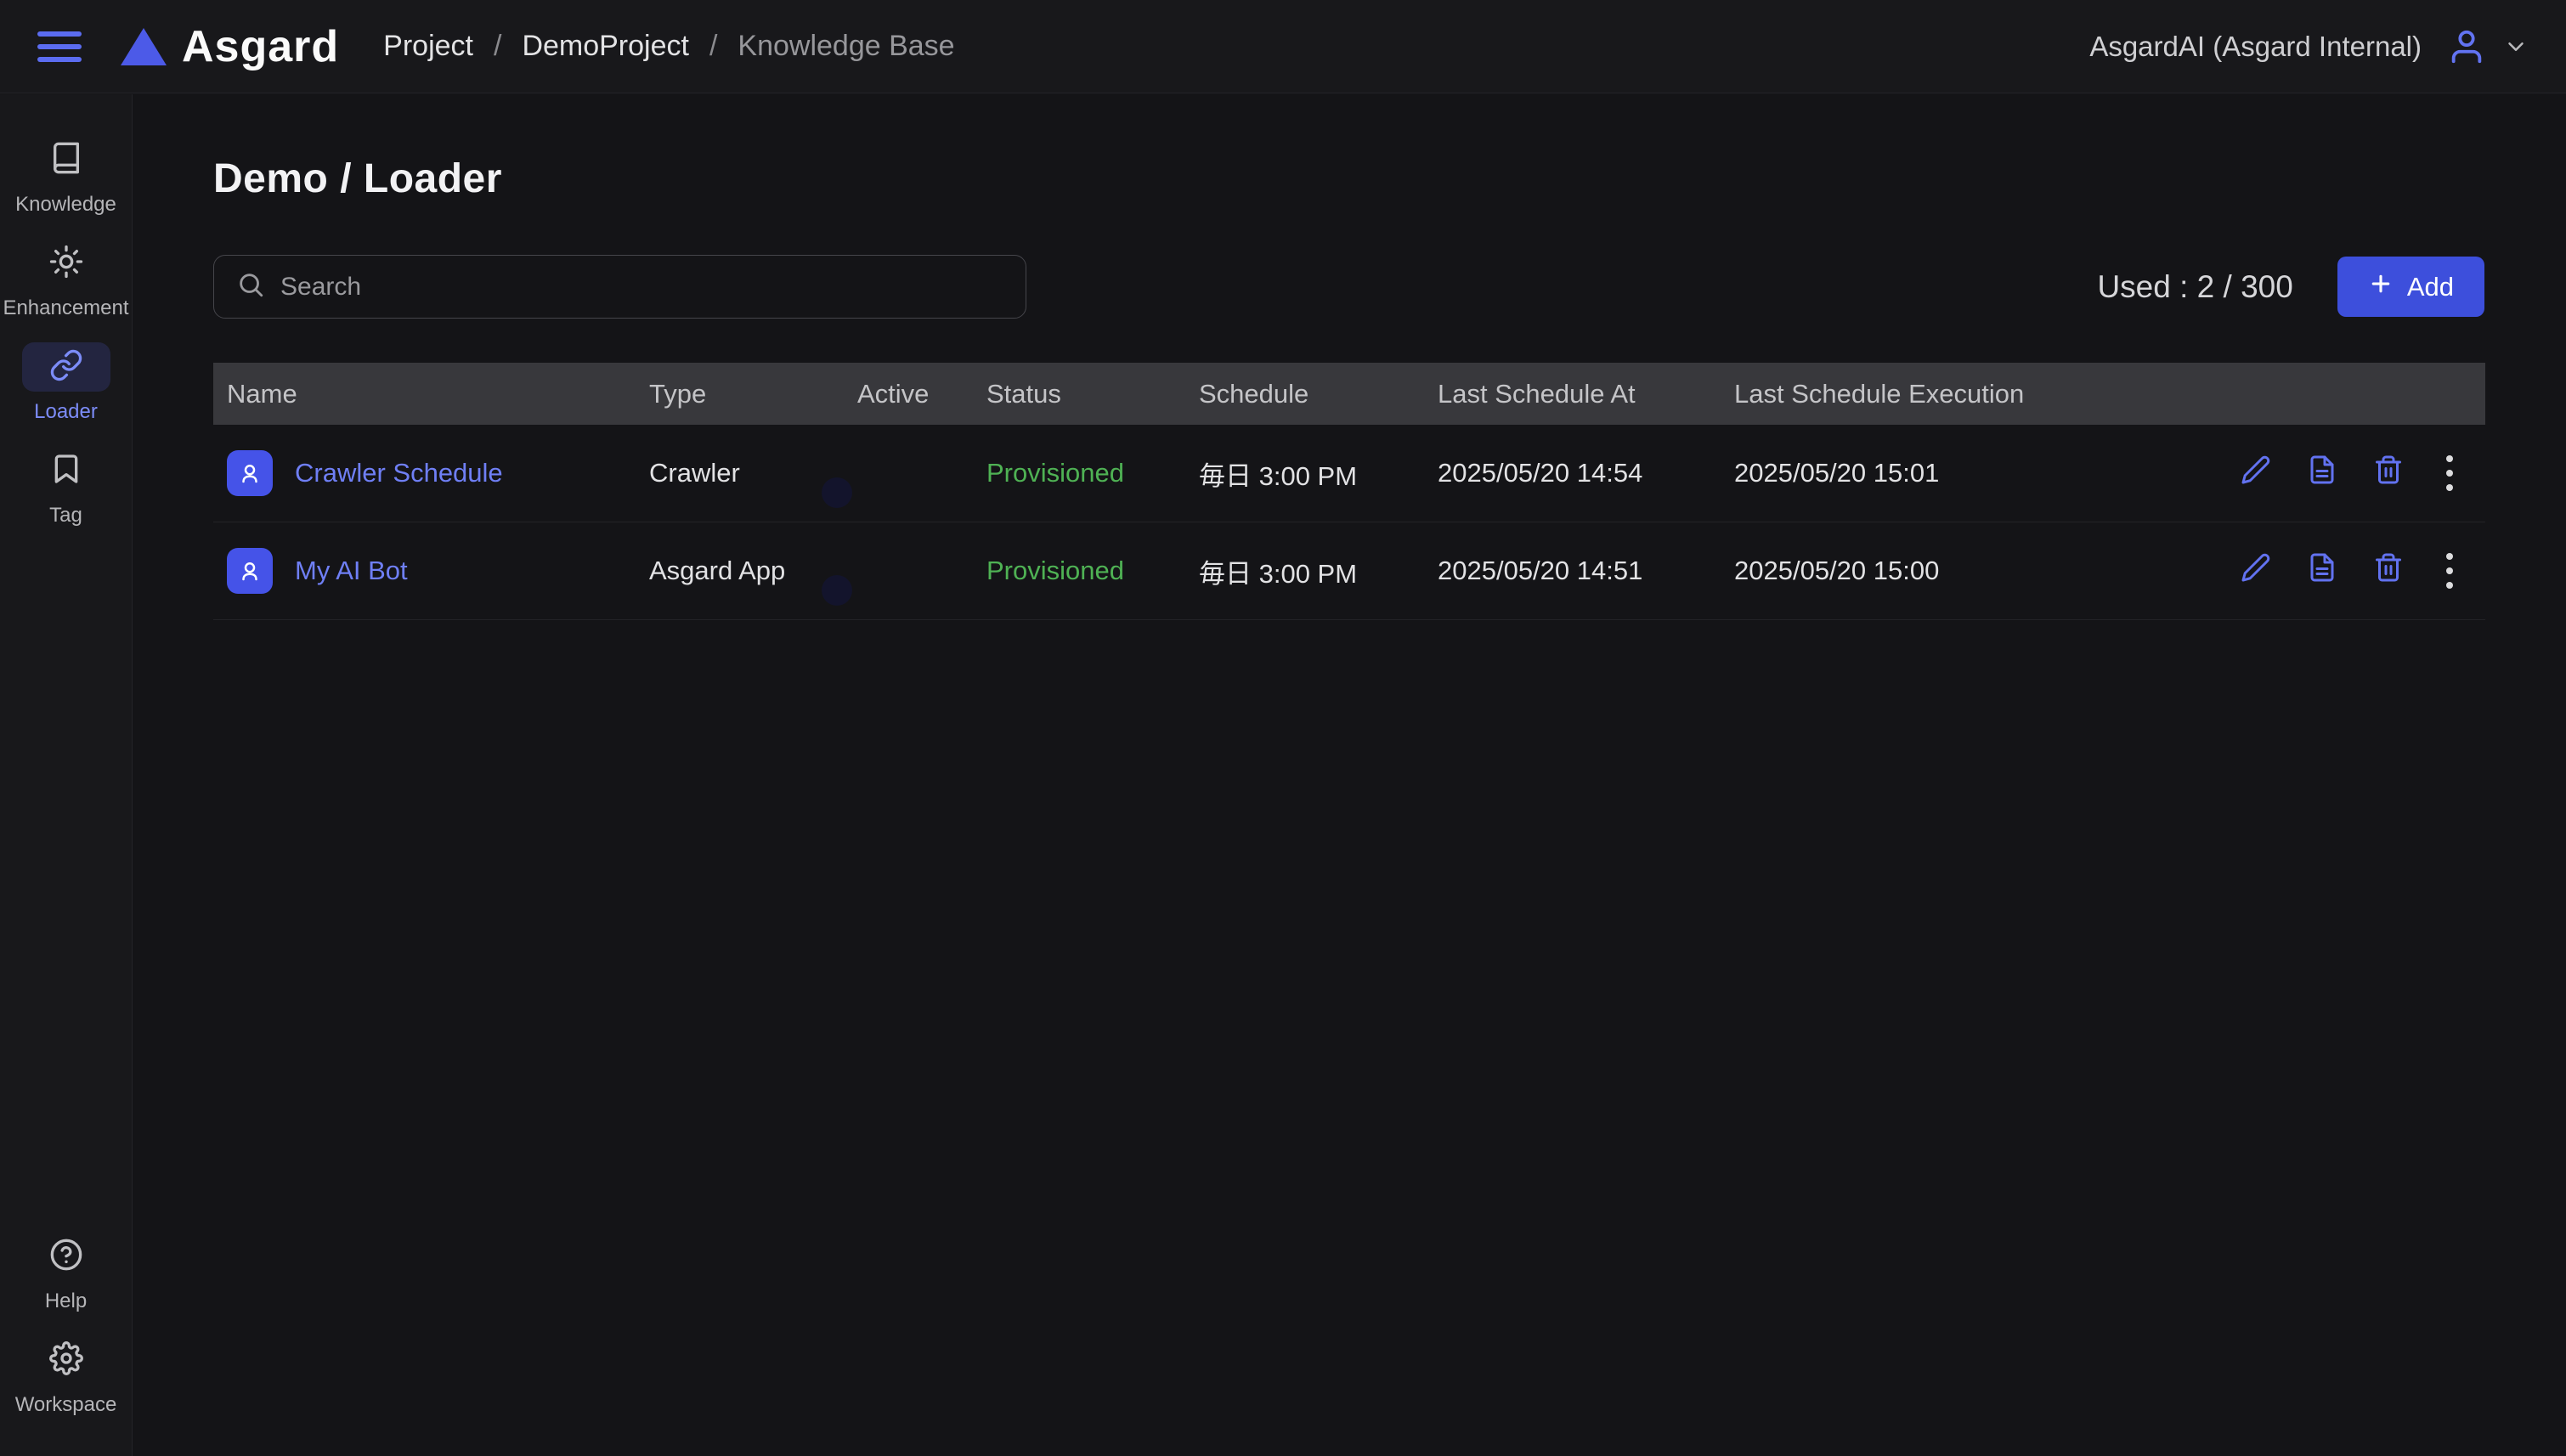 This screenshot has width=2566, height=1456. What do you see at coordinates (1837, 571) in the screenshot?
I see `row-last-schedule-execution: 2025/05/20 15:00` at bounding box center [1837, 571].